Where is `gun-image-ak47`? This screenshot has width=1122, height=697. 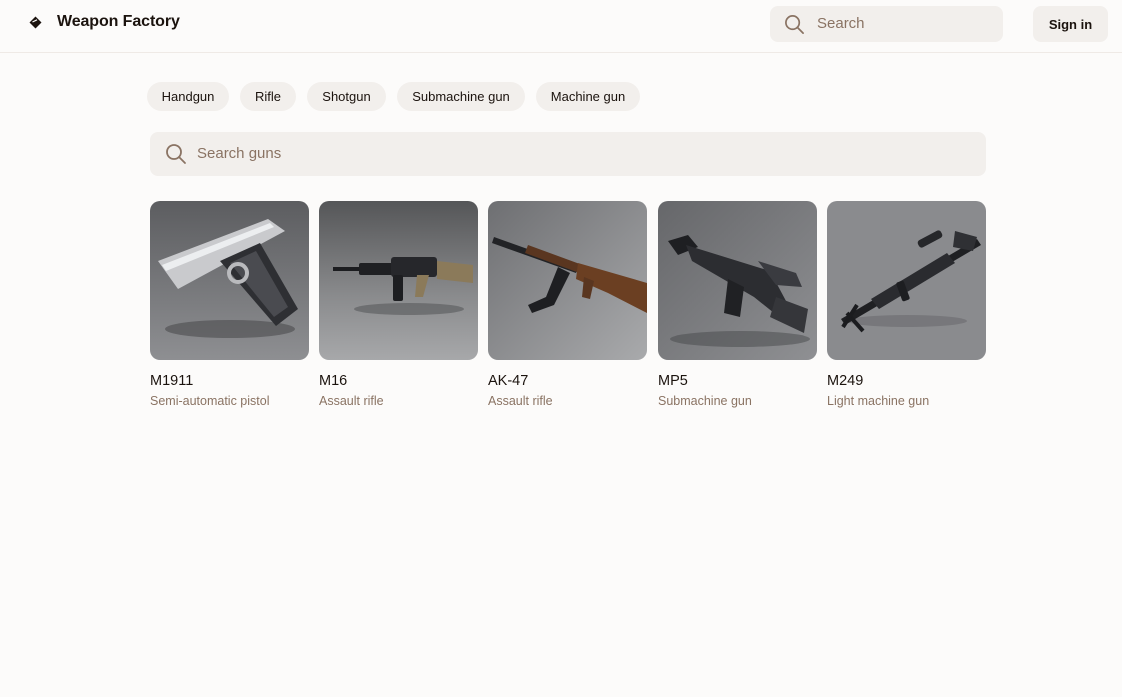 gun-image-ak47 is located at coordinates (567, 280).